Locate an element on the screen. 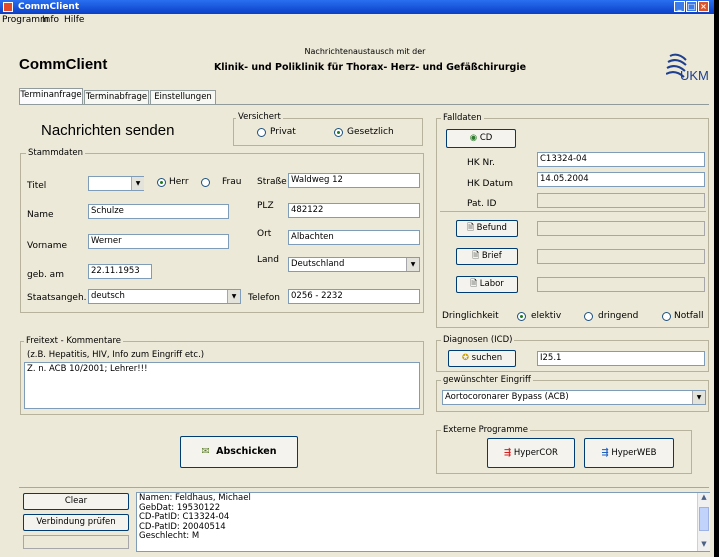  log-line: Namen: Feldhaus, Michael is located at coordinates (195, 498).